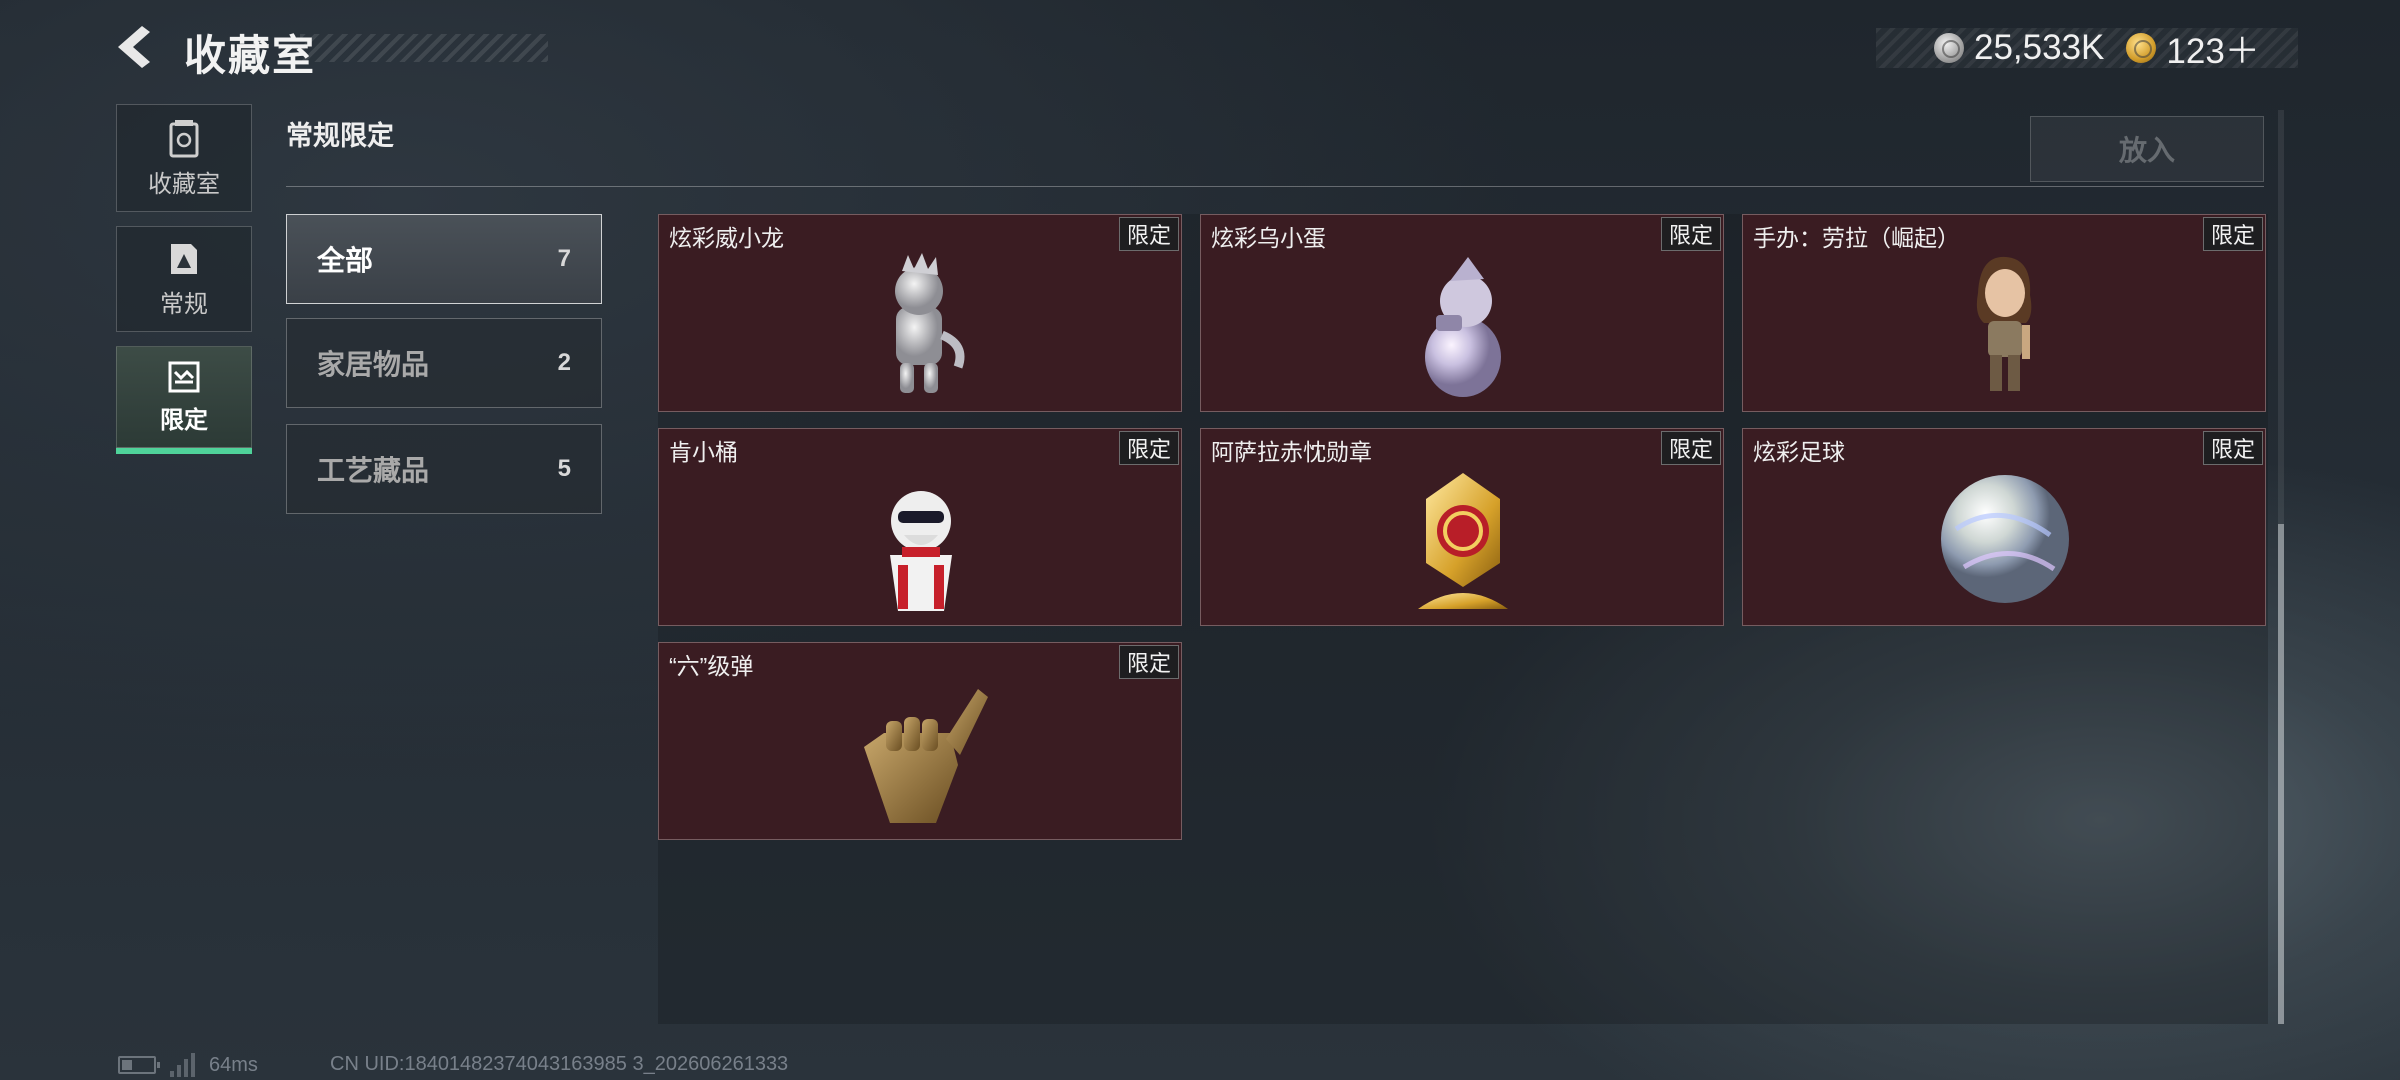 Image resolution: width=2400 pixels, height=1080 pixels. I want to click on gold-coin-icon, so click(2141, 48).